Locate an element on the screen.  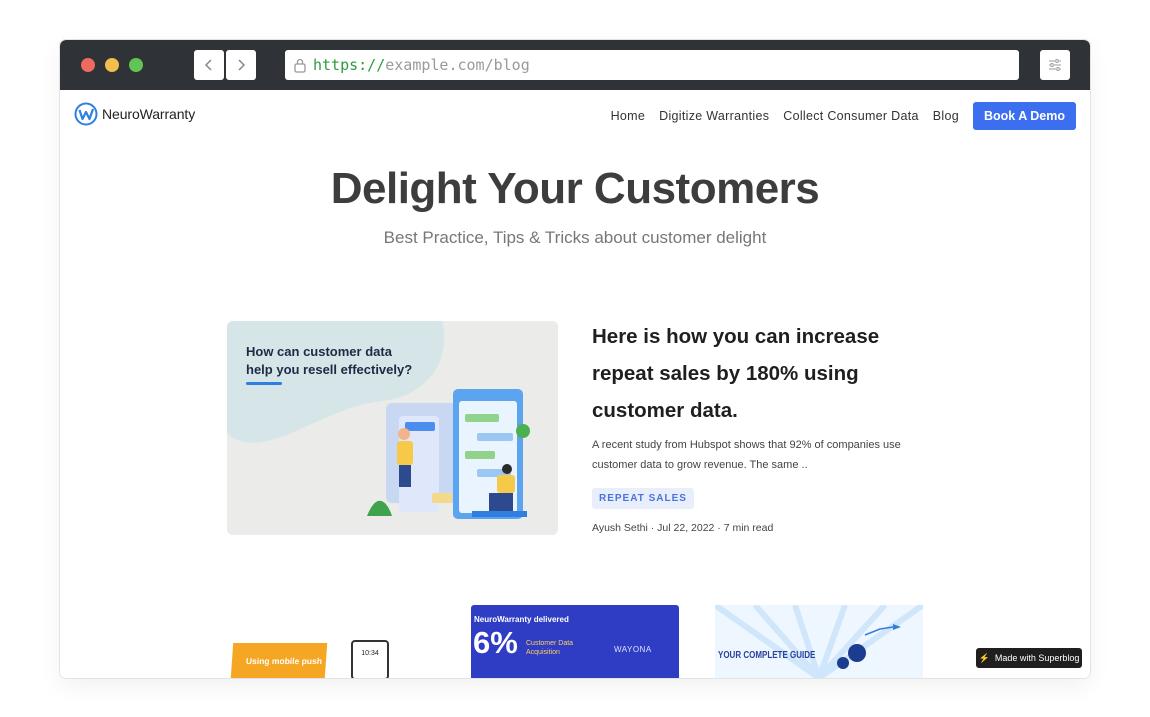
neurowarranty-logo-icon is located at coordinates (86, 114).